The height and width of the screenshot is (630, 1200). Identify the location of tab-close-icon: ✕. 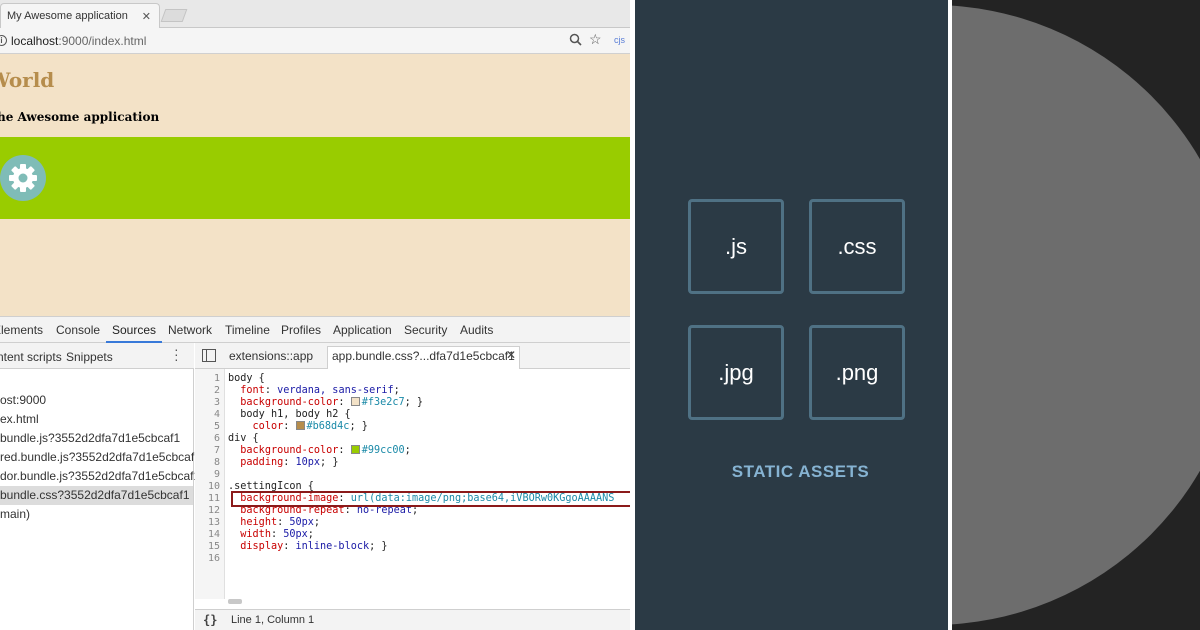
(146, 16).